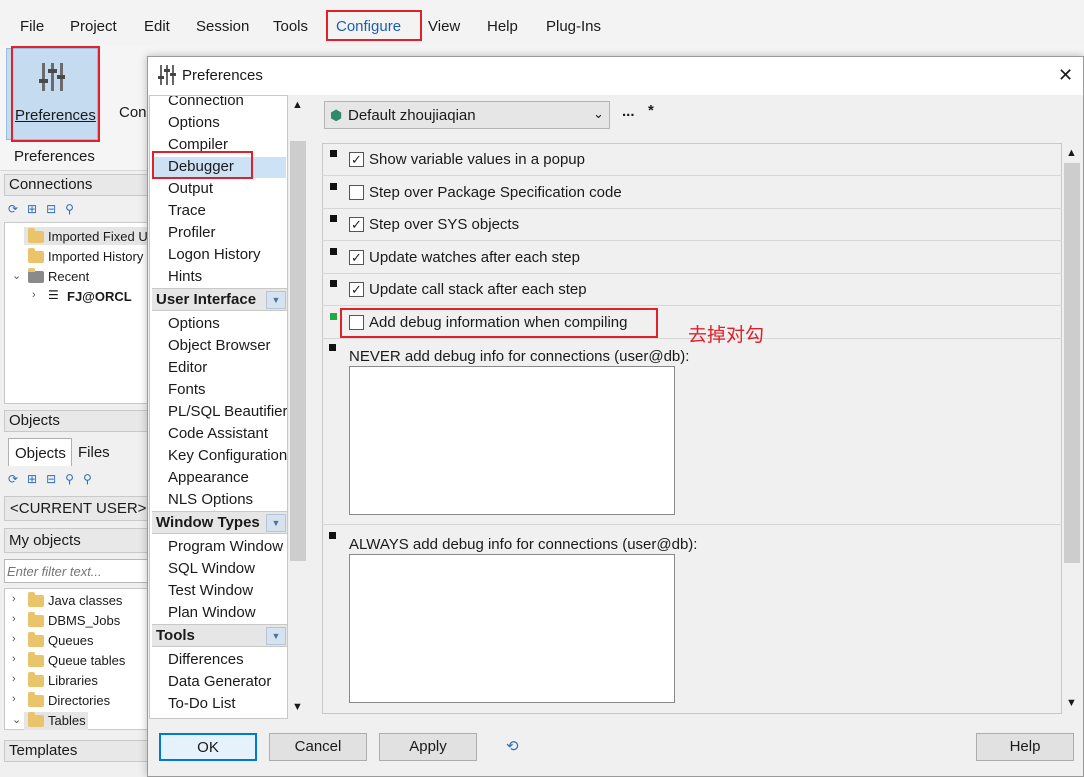  What do you see at coordinates (444, 26) in the screenshot?
I see `menu-view: View` at bounding box center [444, 26].